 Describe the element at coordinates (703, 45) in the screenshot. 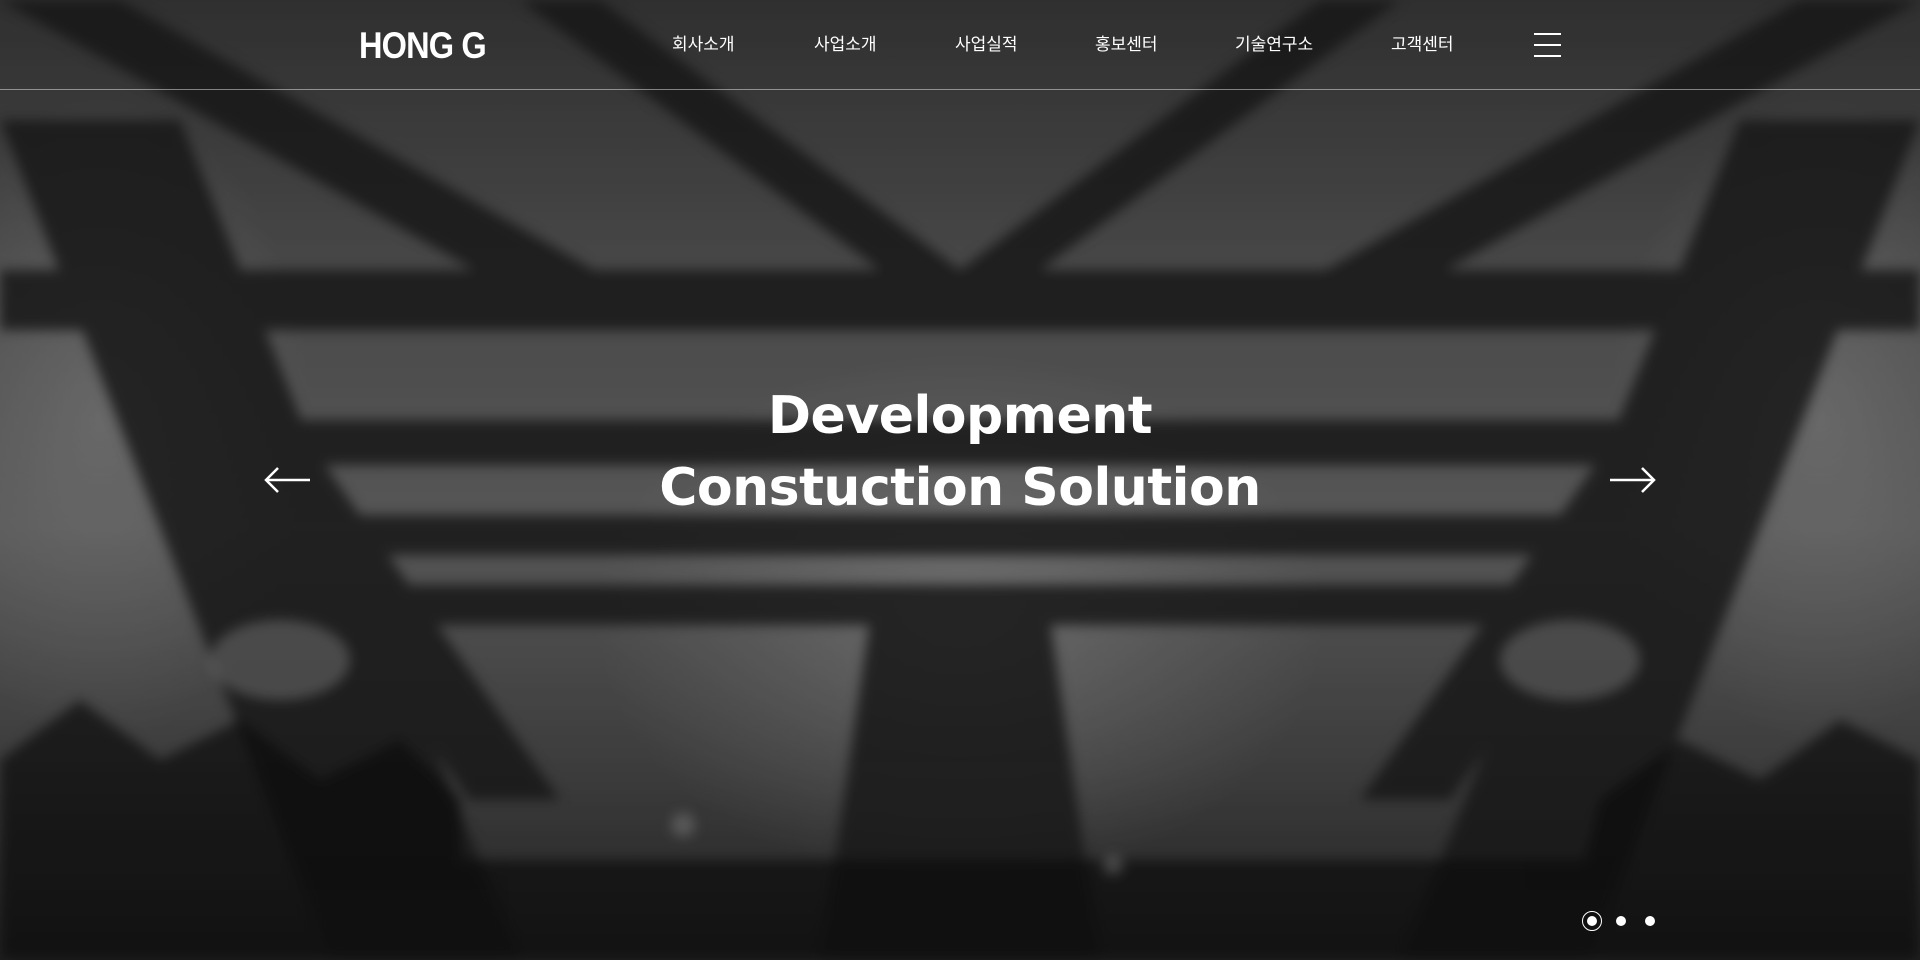

I see `nav-item-company: 회사소개` at that location.